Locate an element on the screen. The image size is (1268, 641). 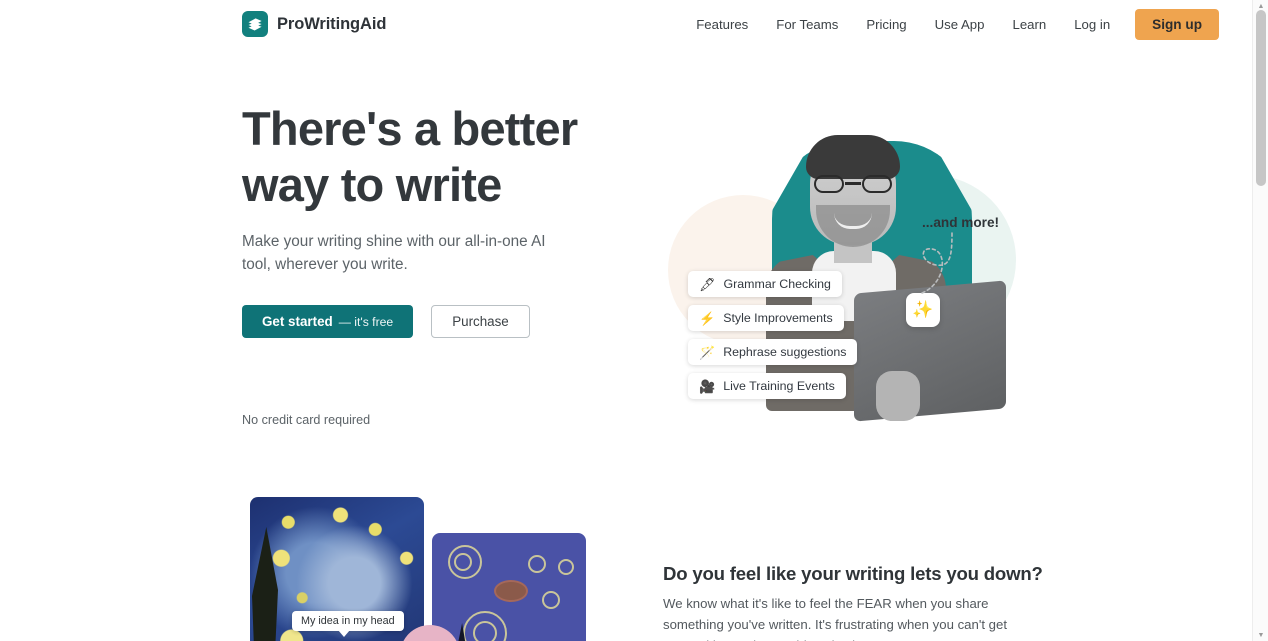
glasses-lens-right is located at coordinates (877, 184).